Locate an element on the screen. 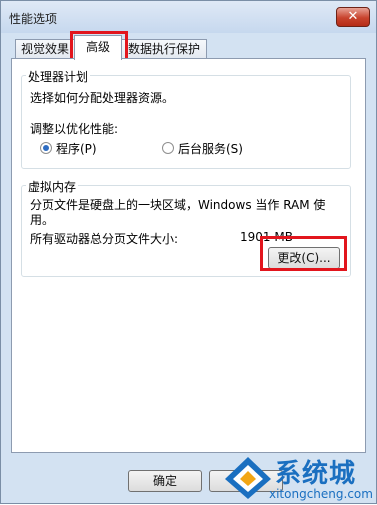  close-button: ✕ is located at coordinates (353, 17).